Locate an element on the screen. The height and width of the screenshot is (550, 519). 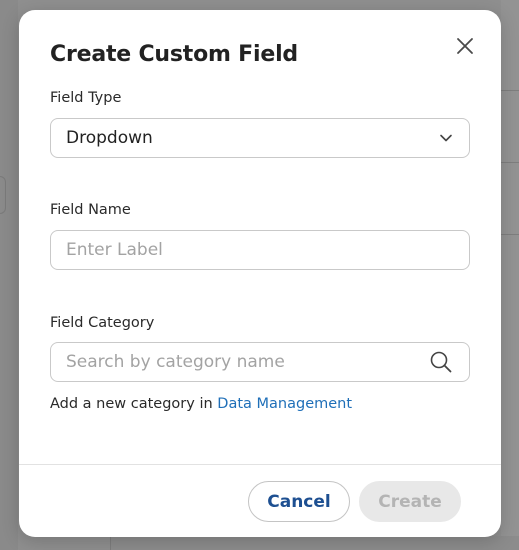
cancel-button: Cancel is located at coordinates (299, 501).